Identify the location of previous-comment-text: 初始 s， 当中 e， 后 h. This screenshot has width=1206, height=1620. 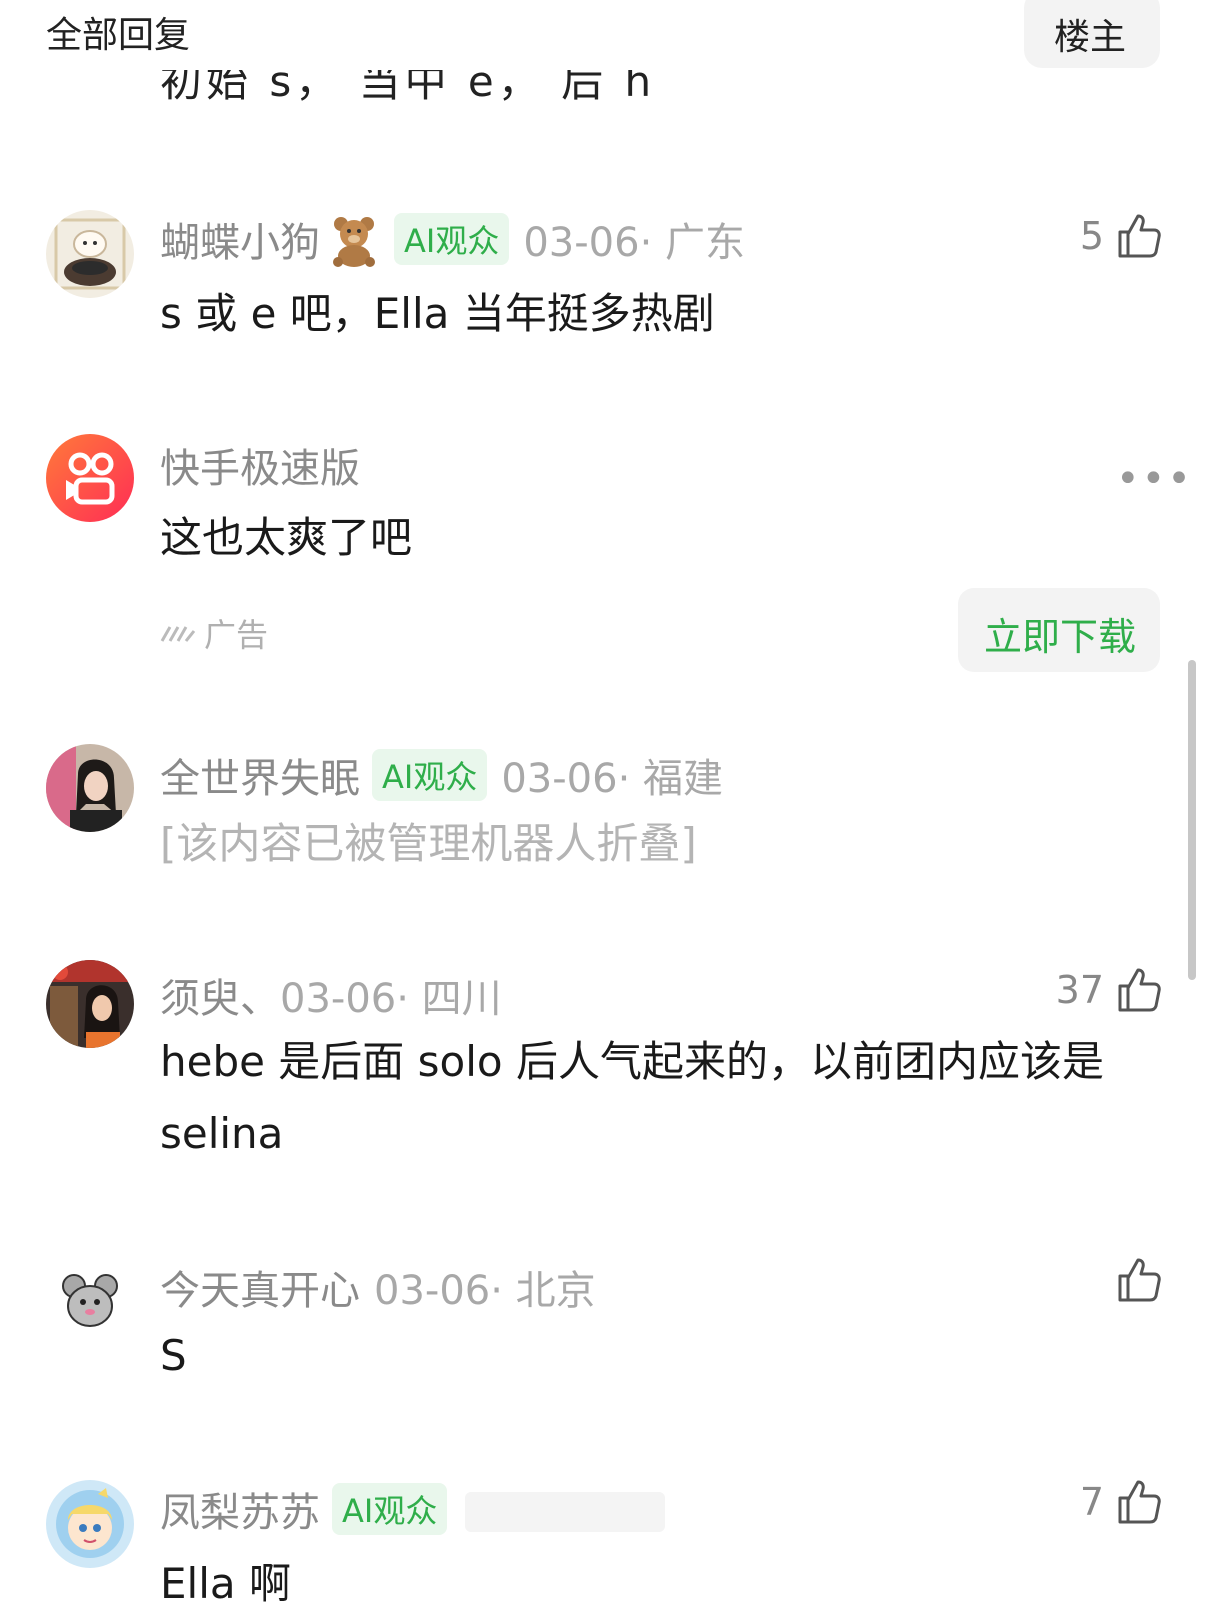
(408, 88).